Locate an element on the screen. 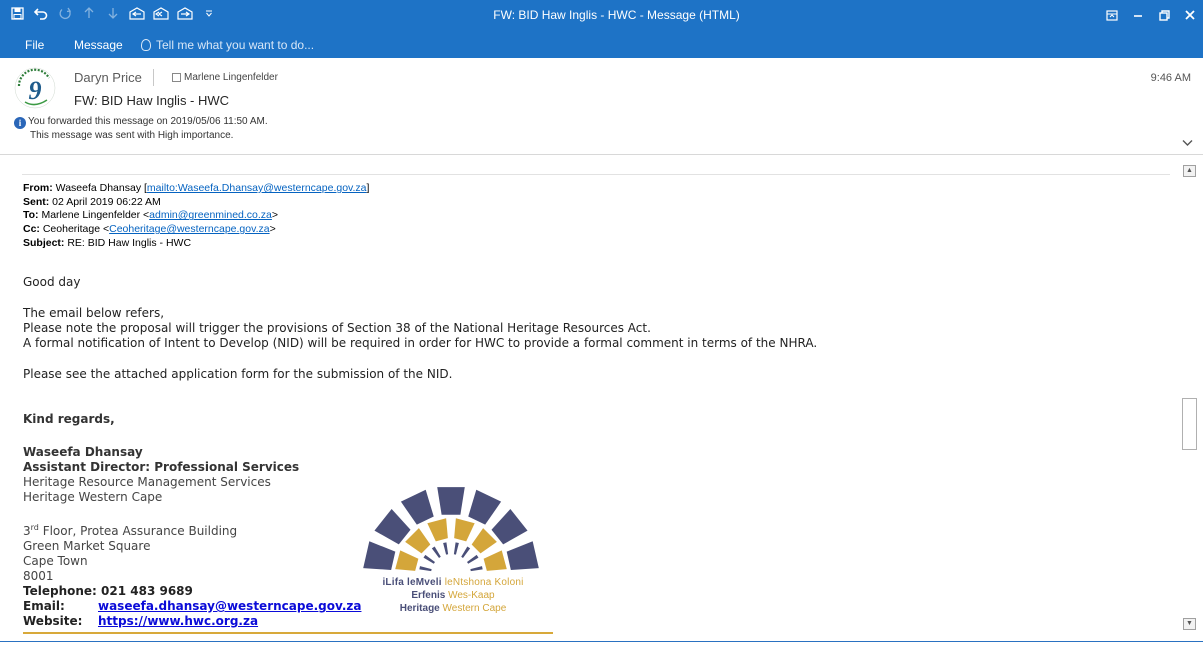 The image size is (1203, 646). paragraph-refers: The email below refers, is located at coordinates (94, 313).